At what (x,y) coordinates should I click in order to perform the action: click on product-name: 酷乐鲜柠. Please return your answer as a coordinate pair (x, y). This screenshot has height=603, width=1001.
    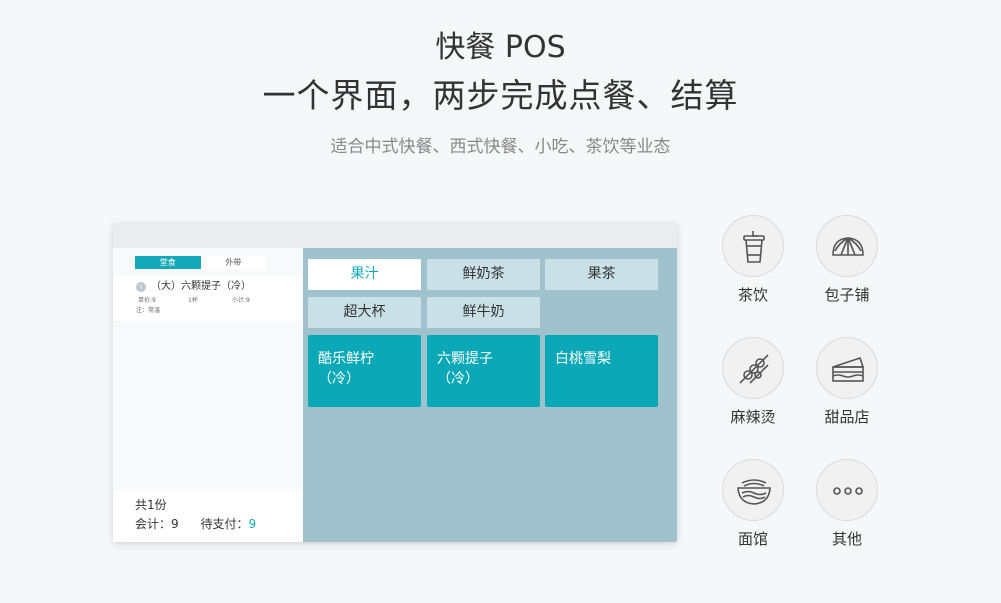
    Looking at the image, I should click on (346, 359).